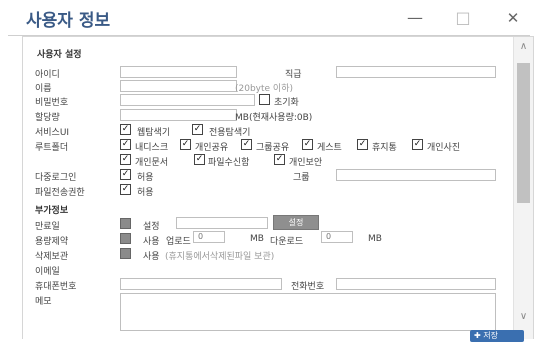  Describe the element at coordinates (185, 144) in the screenshot. I see `root-personal-share-checkbox: ✓` at that location.